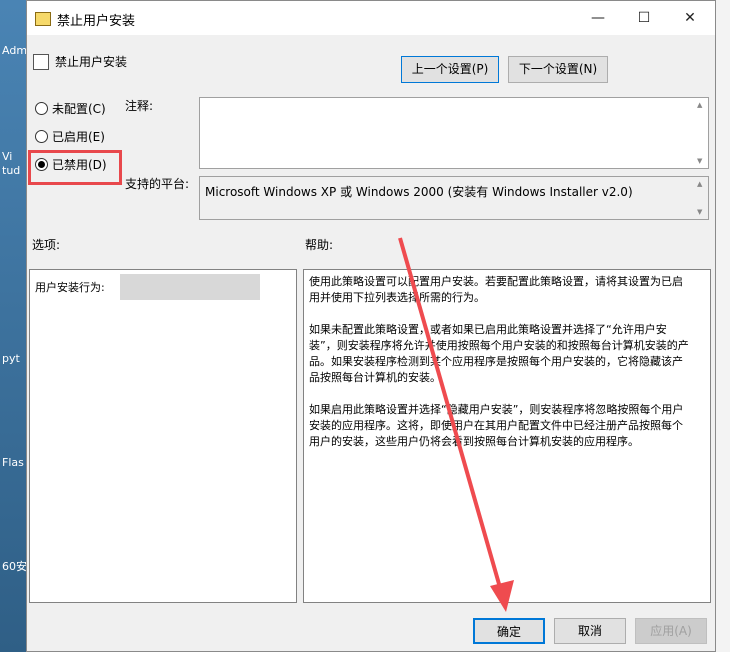 This screenshot has height=652, width=730. I want to click on annotation-arrow, so click(456, 424).